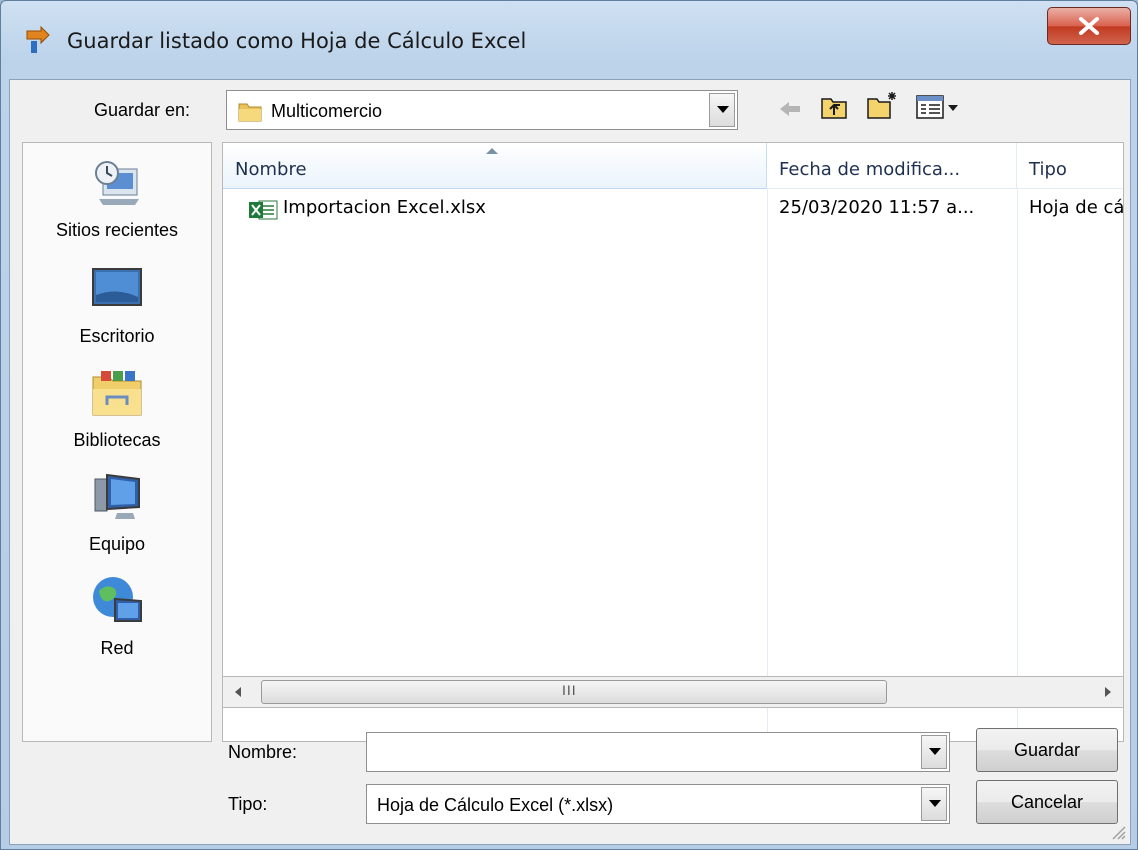  I want to click on network-icon, so click(117, 599).